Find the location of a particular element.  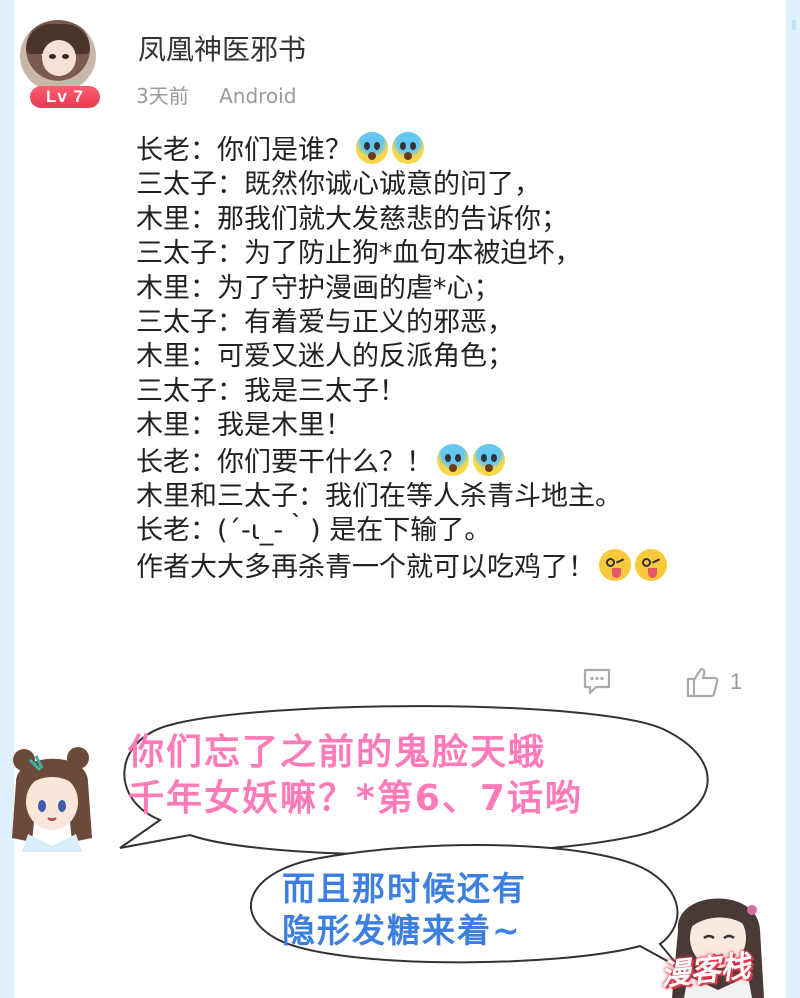

chibi-girl-left-illustration is located at coordinates (52, 799).